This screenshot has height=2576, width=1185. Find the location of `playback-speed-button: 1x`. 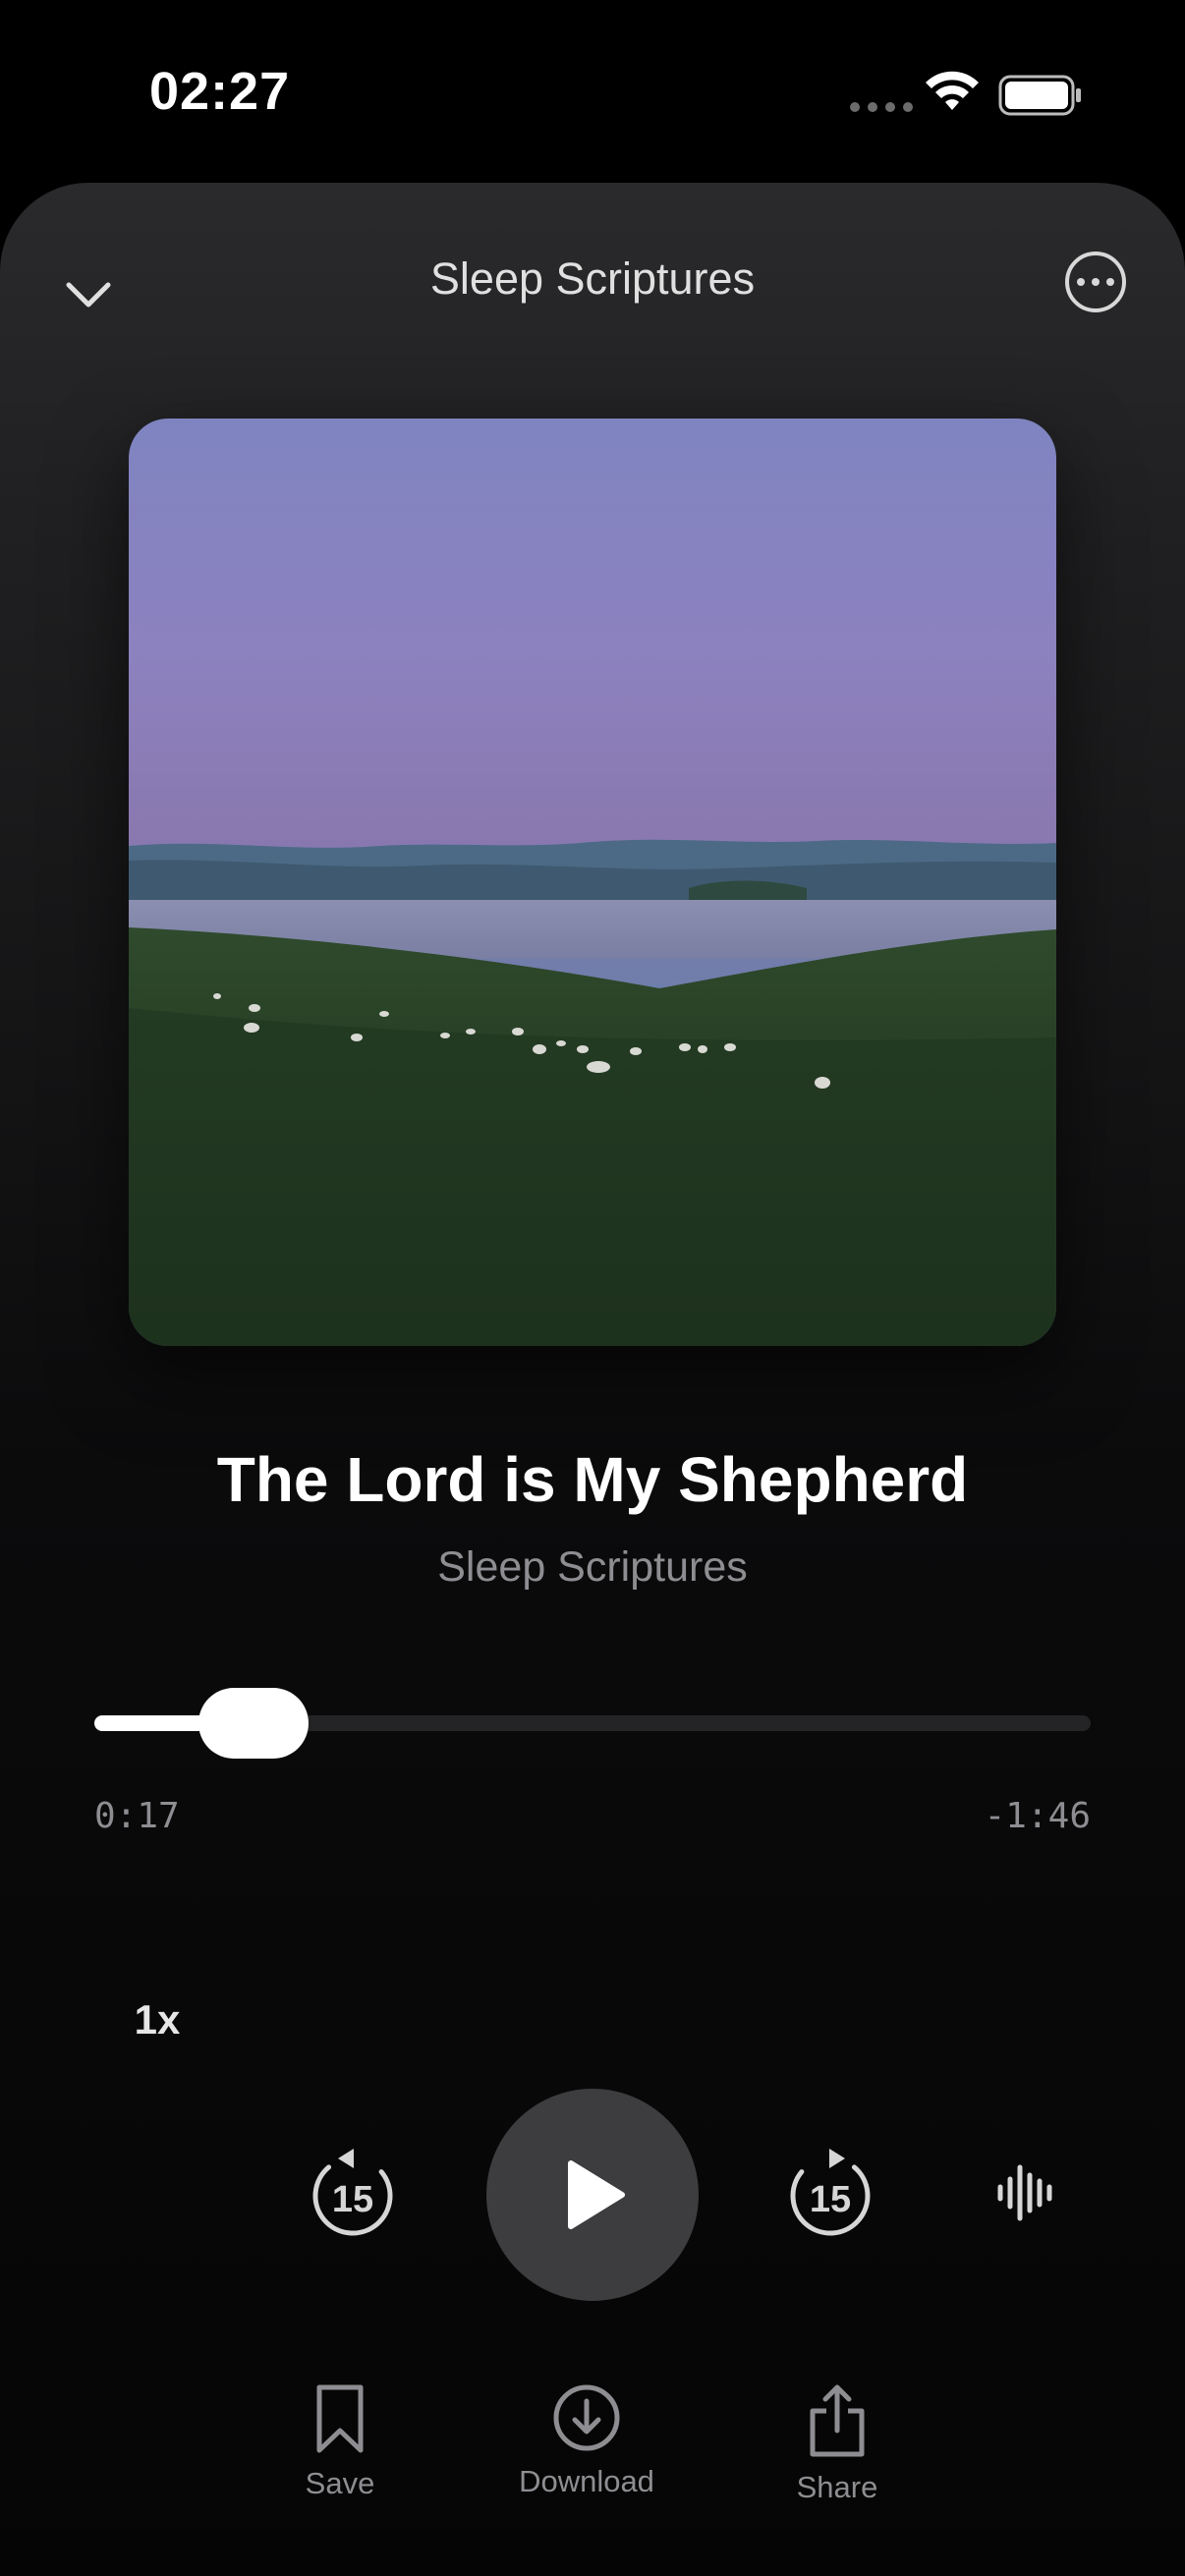

playback-speed-button: 1x is located at coordinates (157, 2020).